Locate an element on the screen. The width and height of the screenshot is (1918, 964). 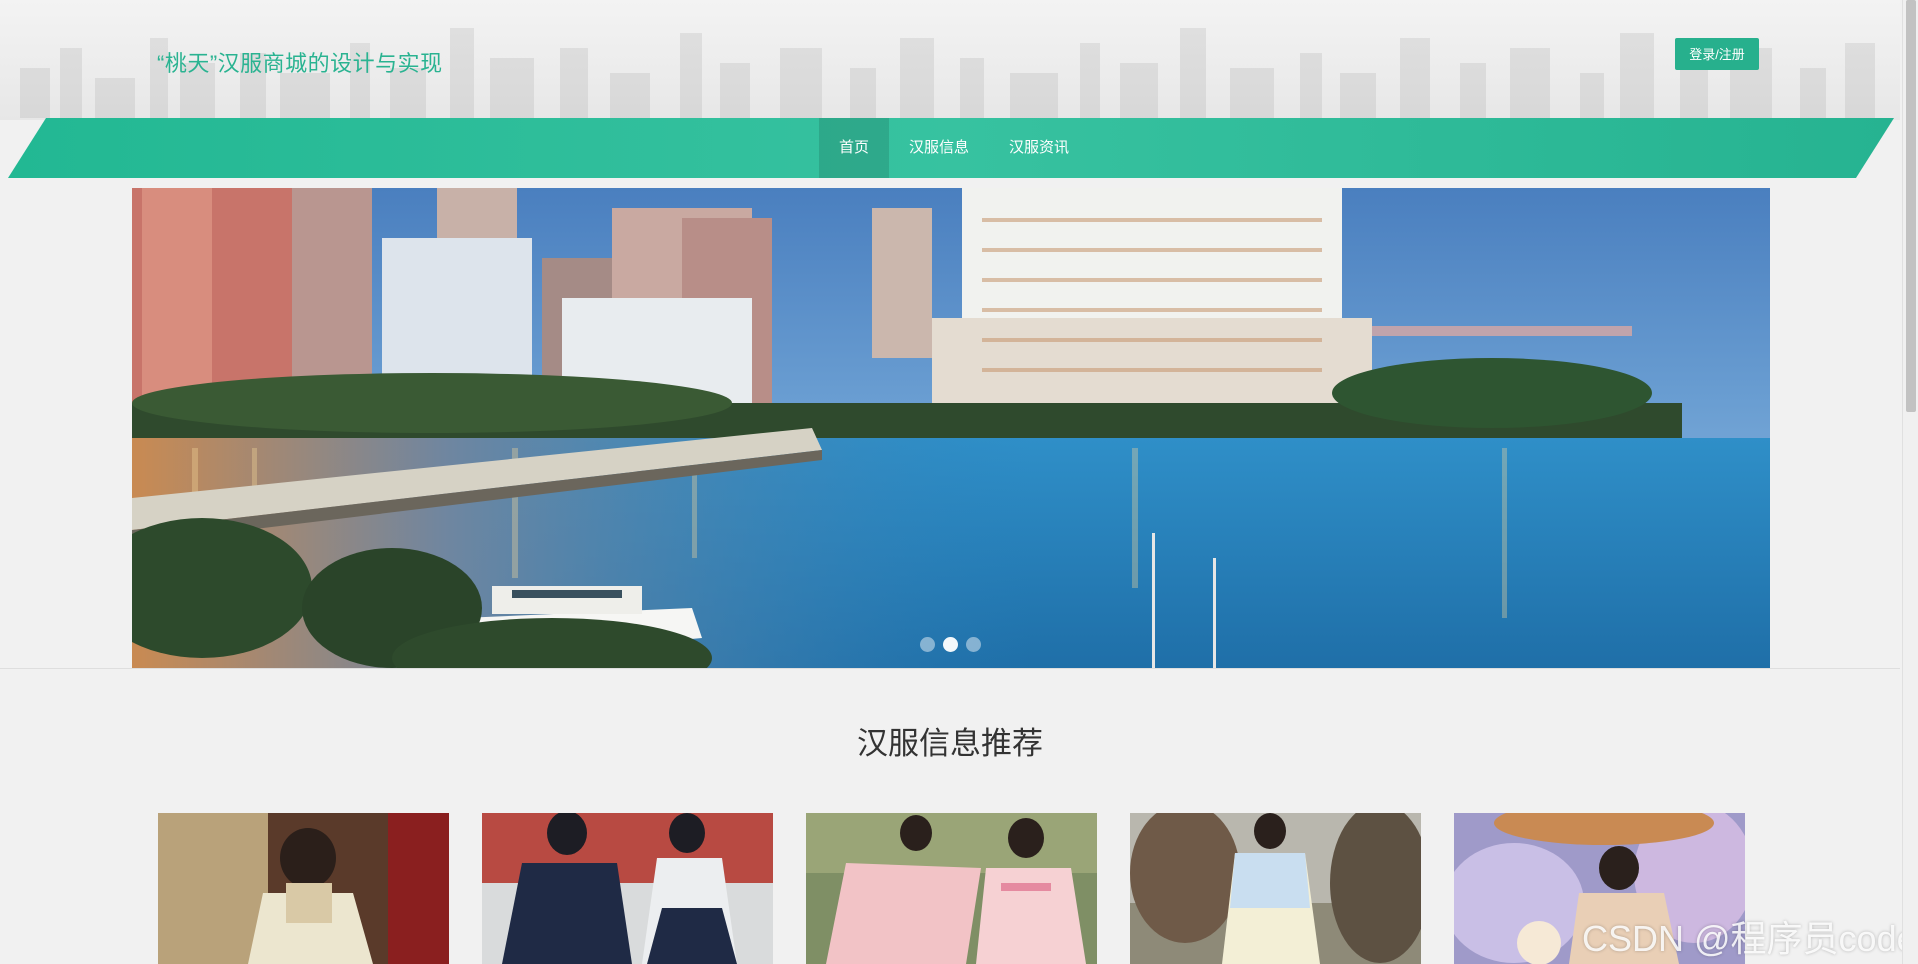
section-divider is located at coordinates (950, 668).